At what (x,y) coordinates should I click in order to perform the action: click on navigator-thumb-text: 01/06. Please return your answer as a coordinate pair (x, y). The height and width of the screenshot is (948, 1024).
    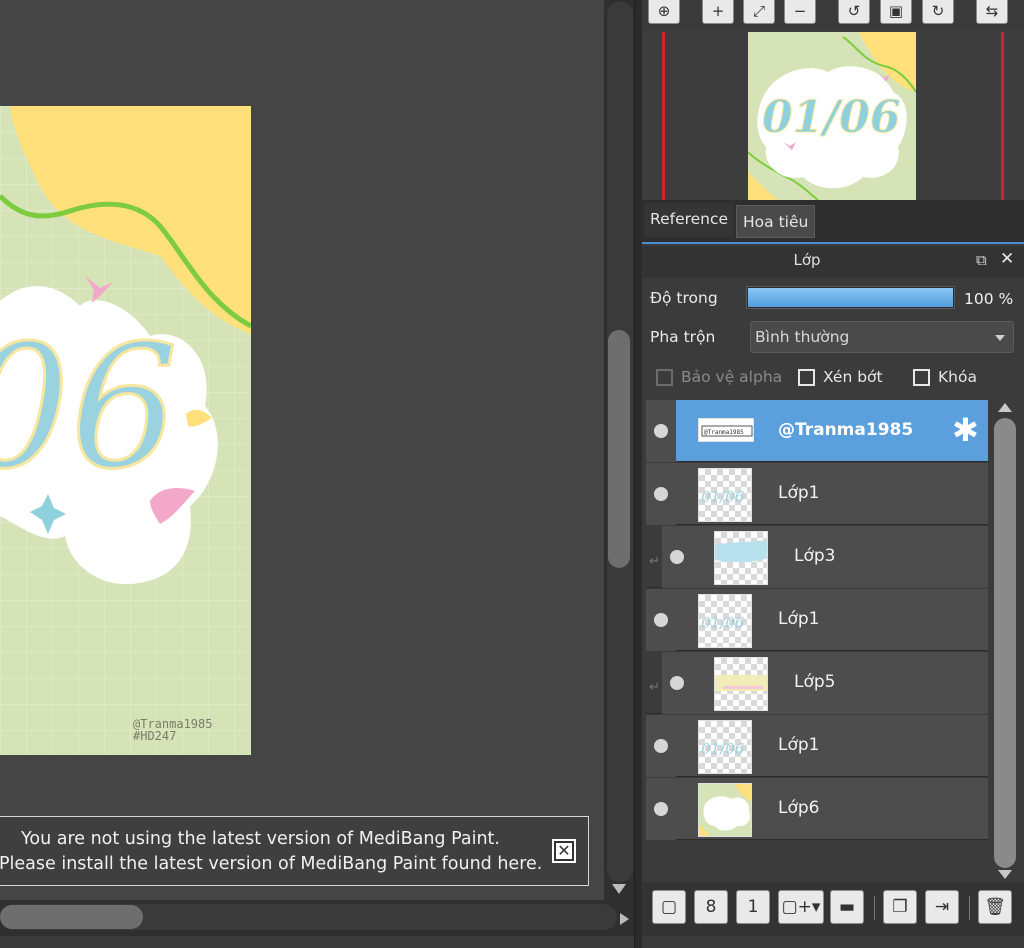
    Looking at the image, I should click on (831, 117).